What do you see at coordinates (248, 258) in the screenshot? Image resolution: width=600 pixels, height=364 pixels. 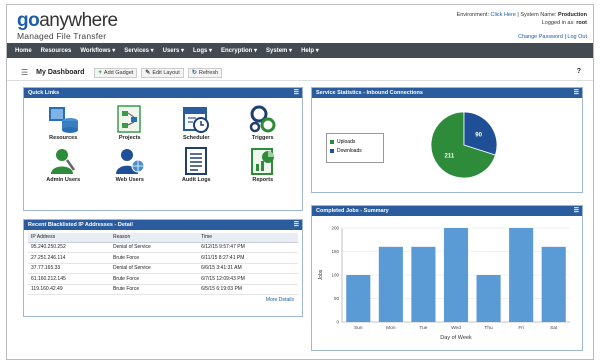 I see `cell-time: 6/11/15 8:27:41 PM` at bounding box center [248, 258].